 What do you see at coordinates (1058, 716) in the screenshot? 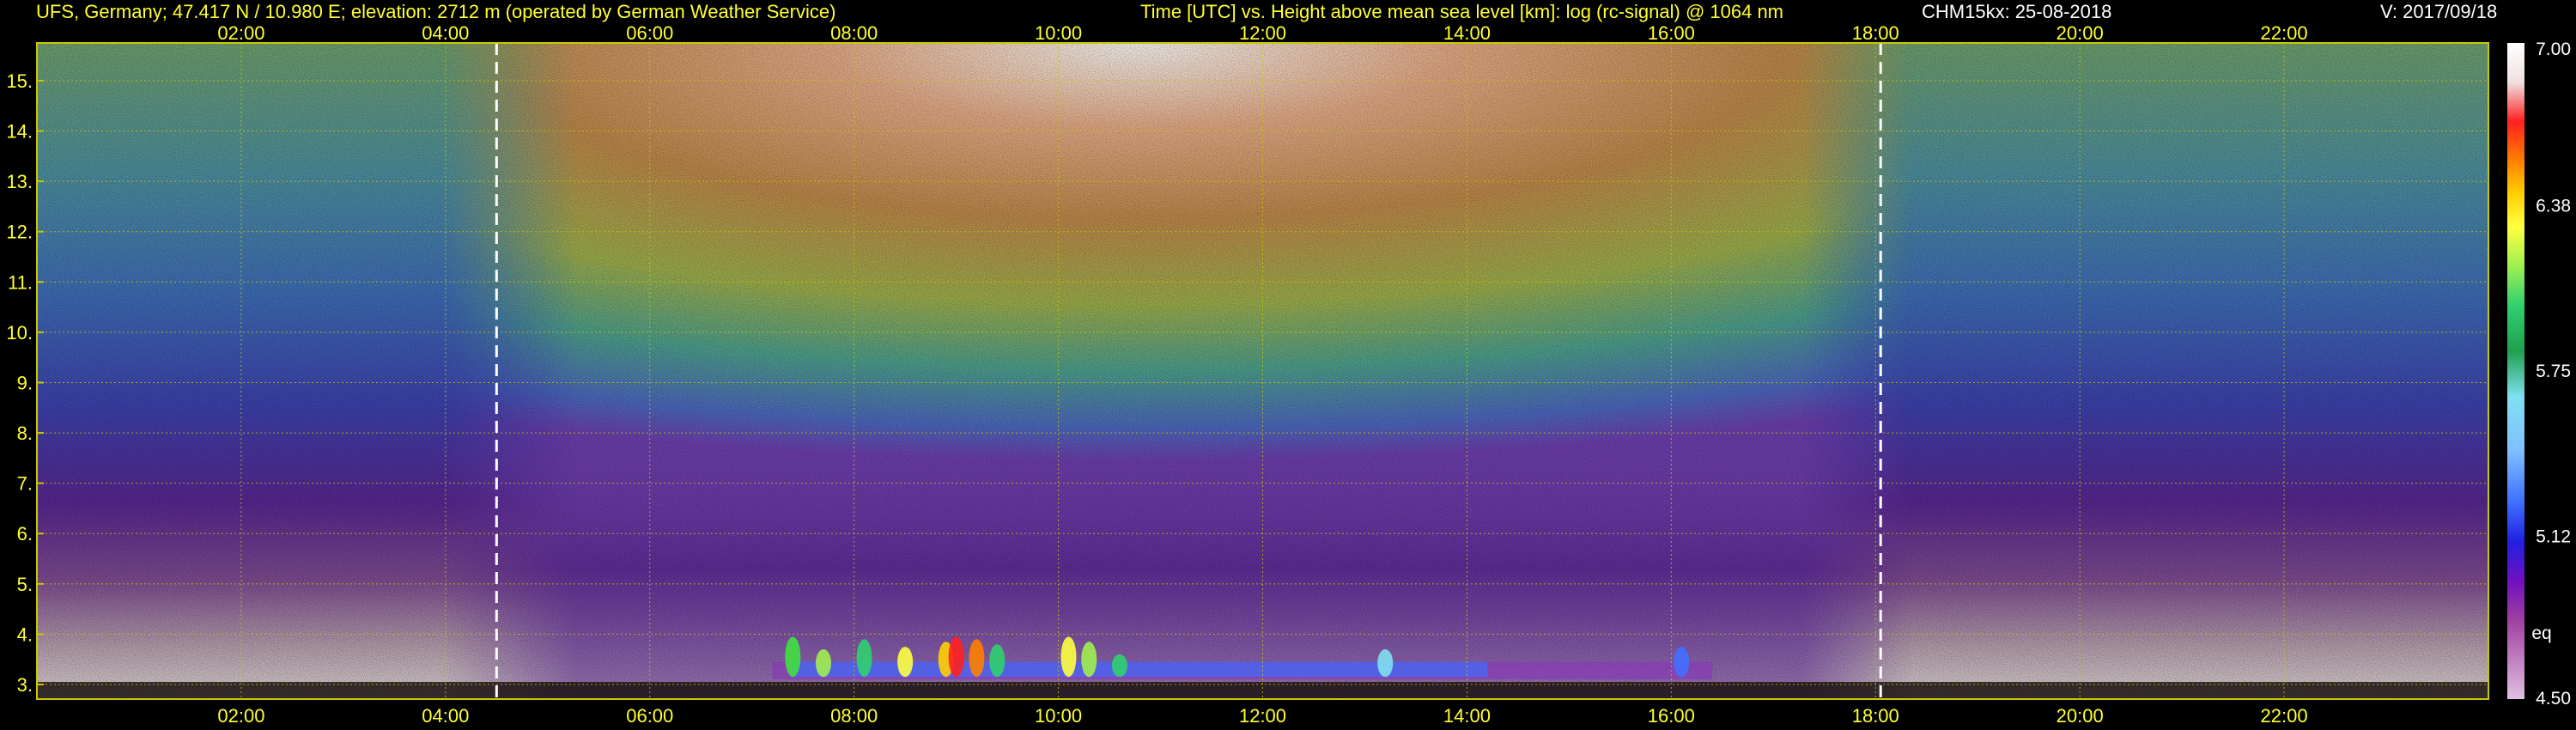
I see `x-tick-label-bottom: 10:00` at bounding box center [1058, 716].